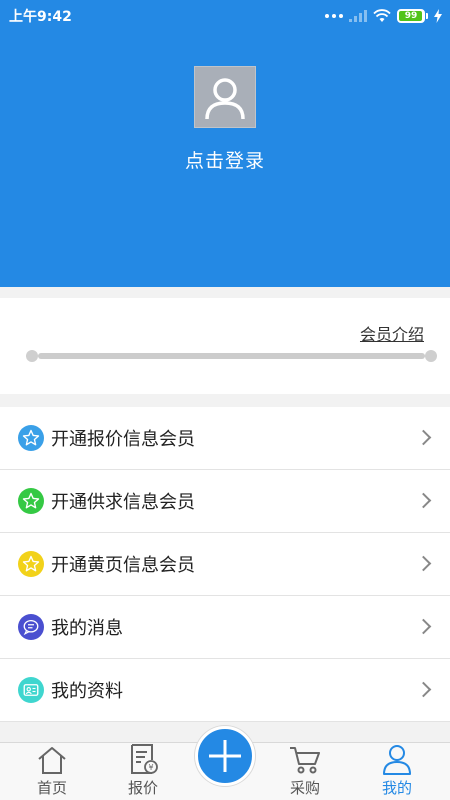 This screenshot has width=450, height=800. I want to click on avatar, so click(225, 97).